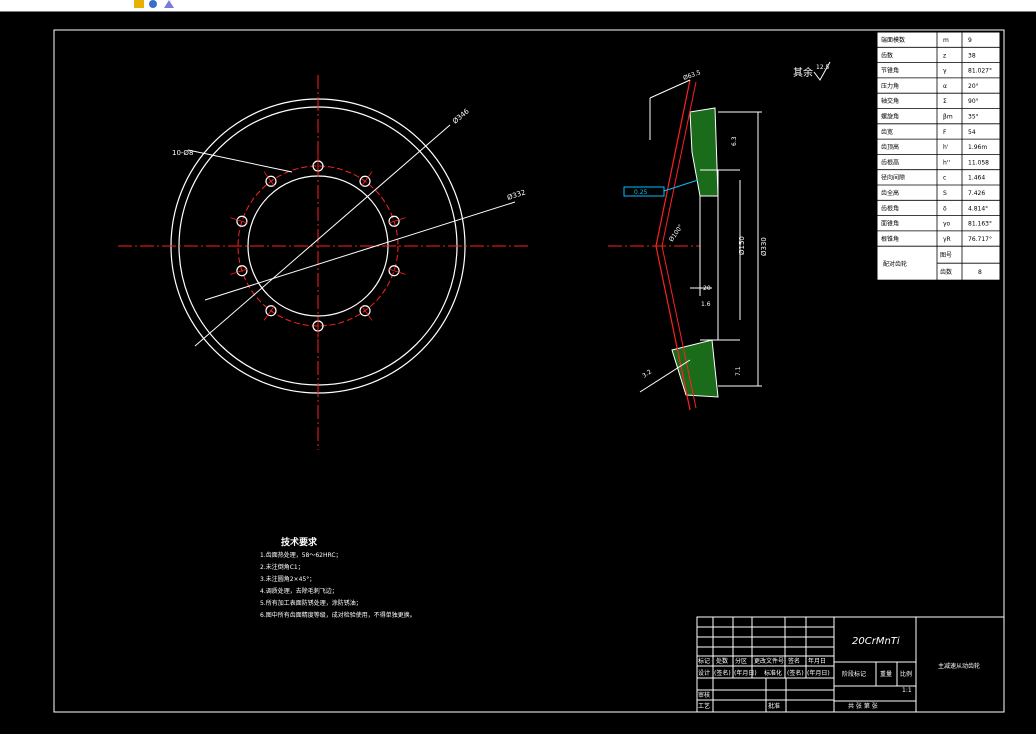 The width and height of the screenshot is (1036, 734). I want to click on svg-text: 处数, so click(722, 661).